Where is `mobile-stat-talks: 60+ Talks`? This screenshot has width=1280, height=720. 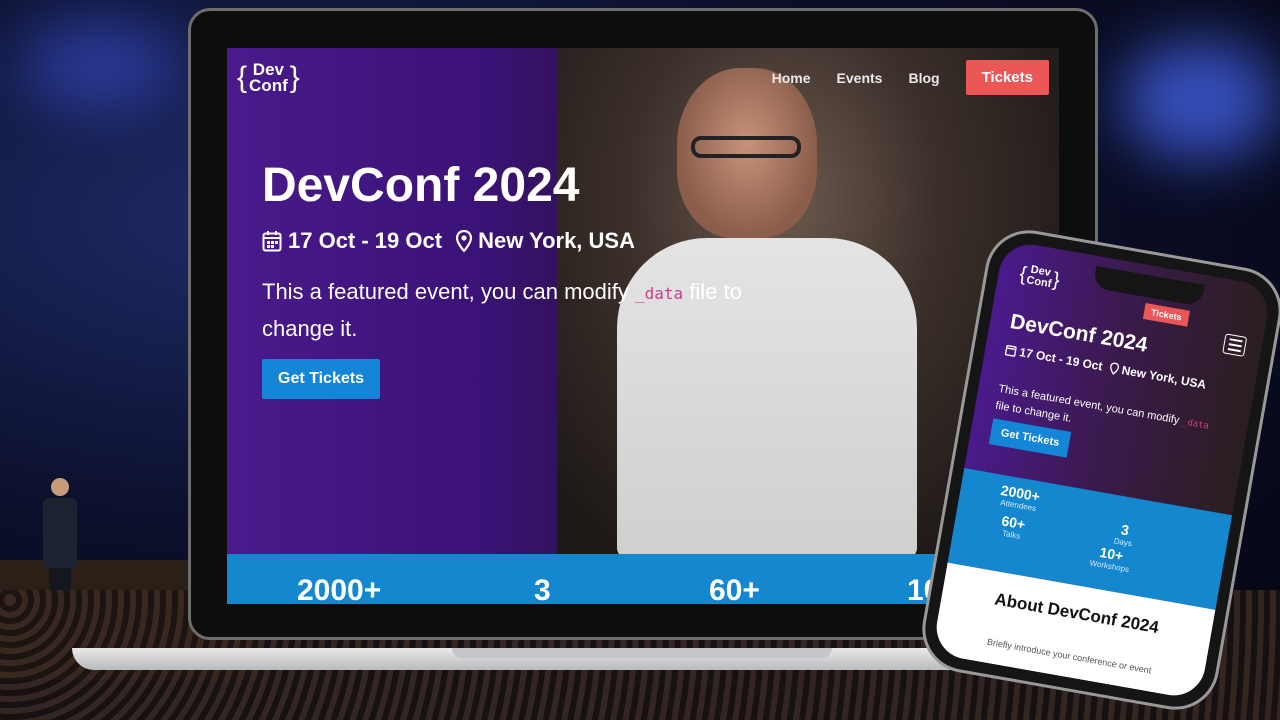 mobile-stat-talks: 60+ Talks is located at coordinates (1012, 527).